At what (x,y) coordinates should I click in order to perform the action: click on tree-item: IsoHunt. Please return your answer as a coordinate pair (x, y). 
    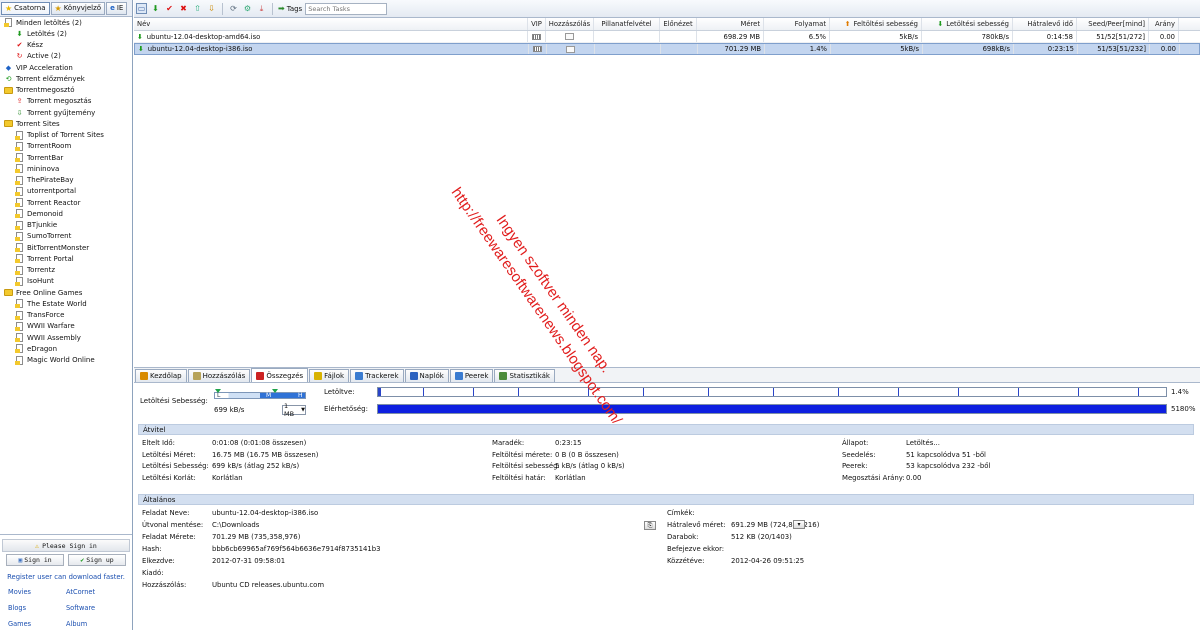
    Looking at the image, I should click on (66, 281).